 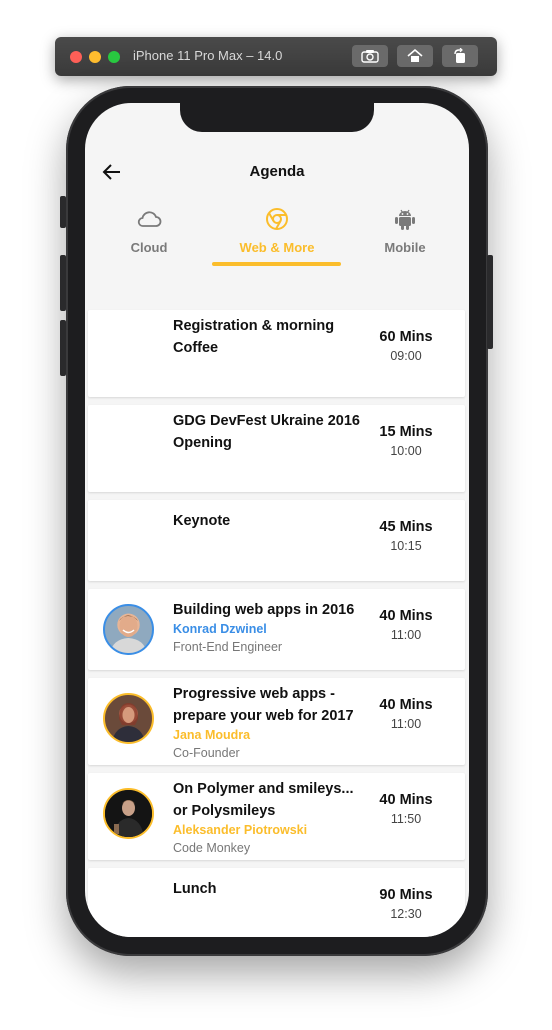 I want to click on session-time: 12:30, so click(x=406, y=914).